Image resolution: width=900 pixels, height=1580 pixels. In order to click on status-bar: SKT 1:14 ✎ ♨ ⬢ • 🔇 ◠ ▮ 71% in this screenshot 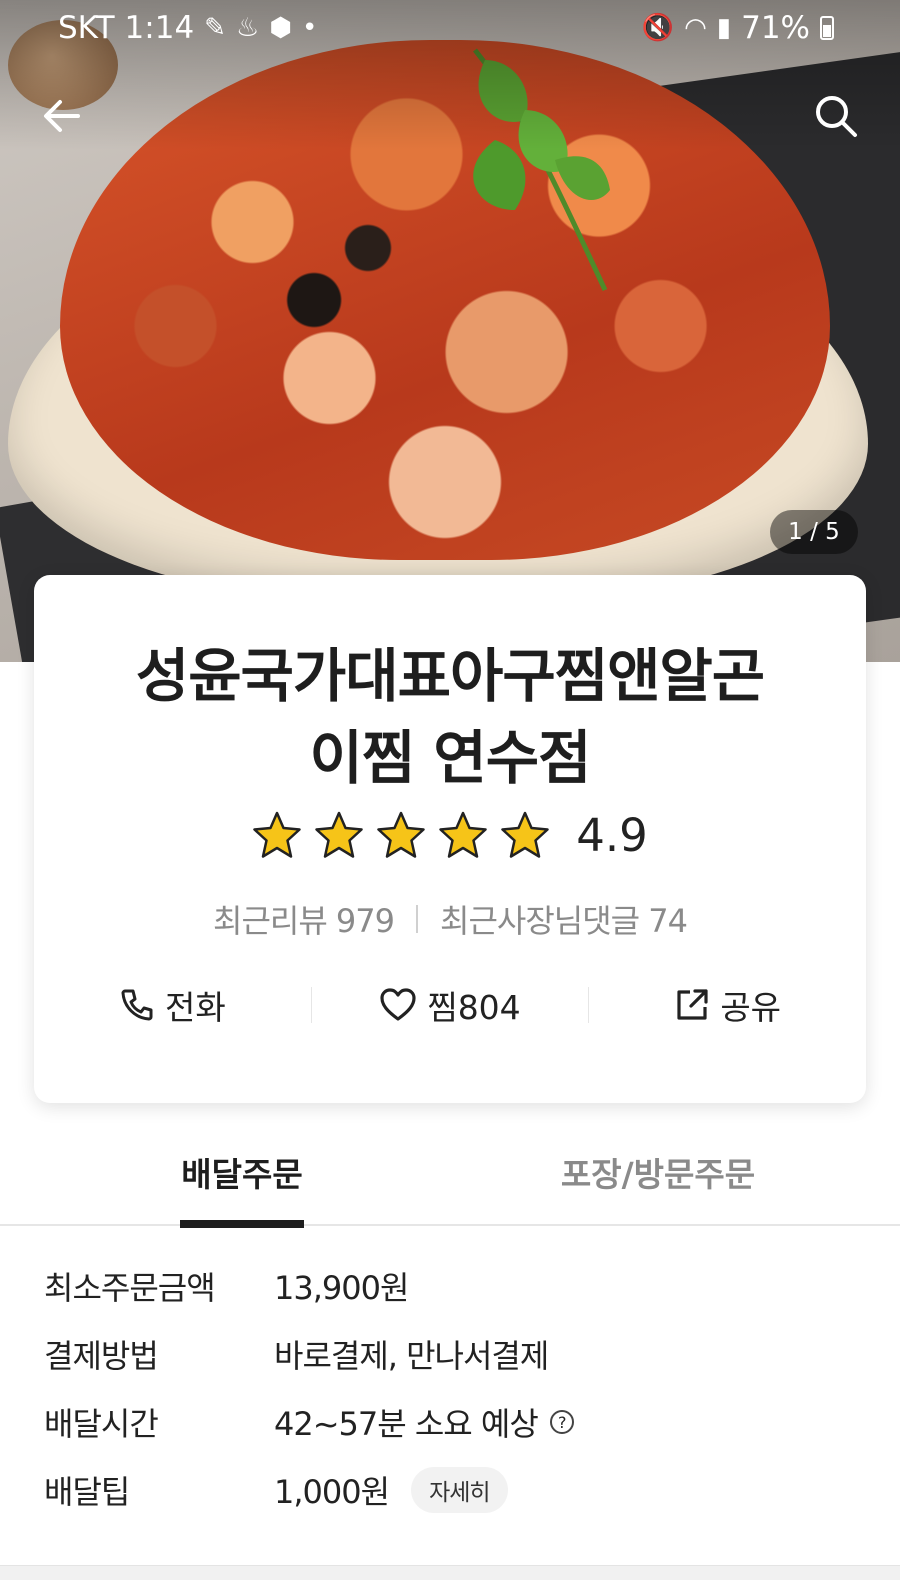, I will do `click(450, 29)`.